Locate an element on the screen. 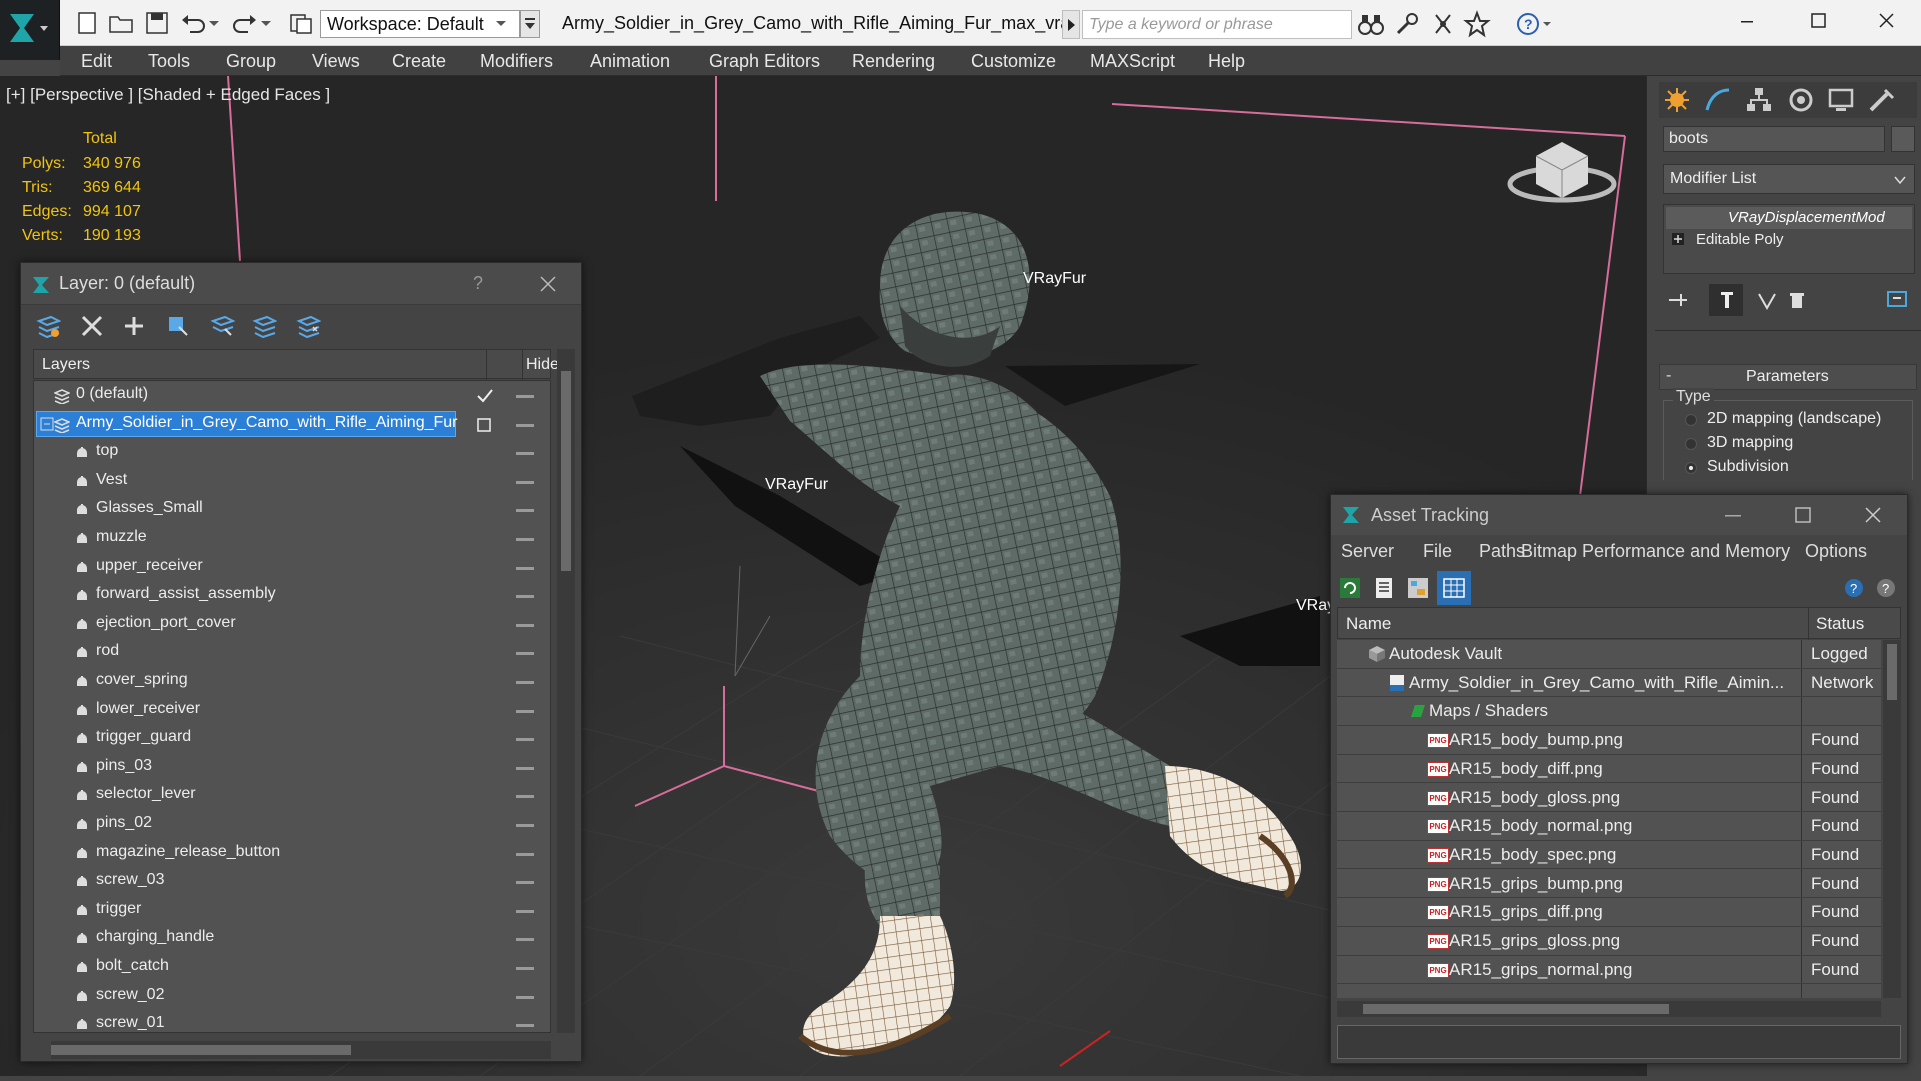  motion-tab-icon is located at coordinates (1801, 100).